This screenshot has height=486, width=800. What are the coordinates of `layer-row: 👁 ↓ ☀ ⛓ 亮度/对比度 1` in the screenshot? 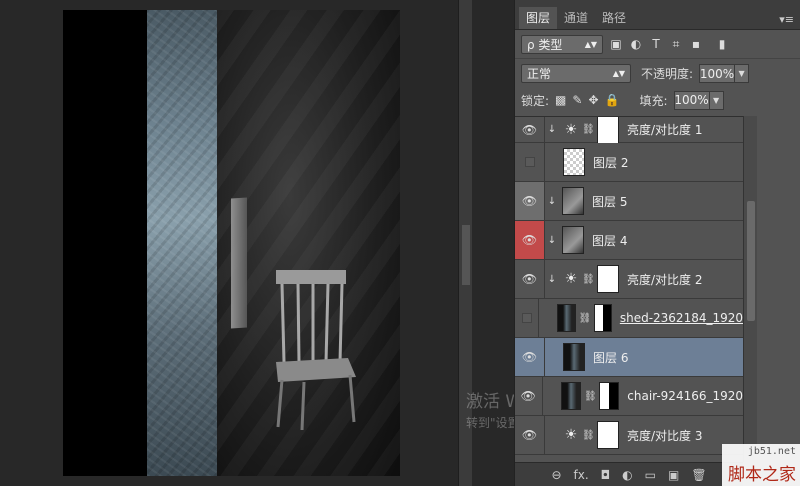 It's located at (629, 130).